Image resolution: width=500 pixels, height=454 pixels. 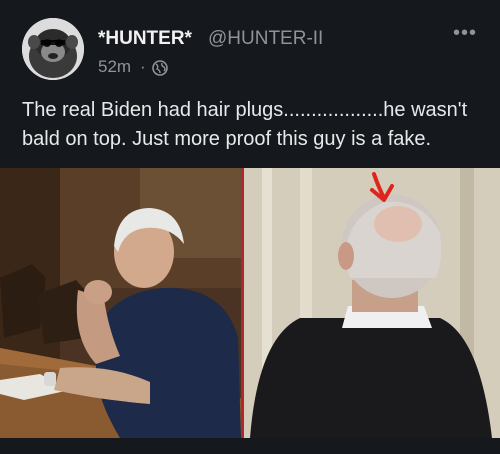 What do you see at coordinates (265, 39) in the screenshot?
I see `user-handle: @HUNTER-II` at bounding box center [265, 39].